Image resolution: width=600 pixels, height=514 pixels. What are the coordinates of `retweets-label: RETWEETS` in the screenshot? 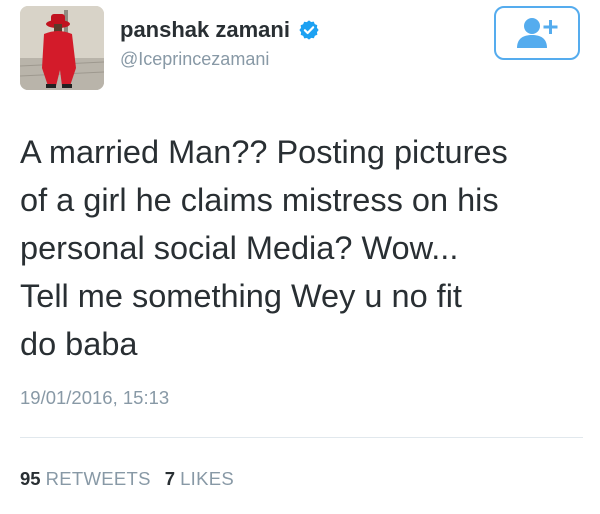 It's located at (98, 478).